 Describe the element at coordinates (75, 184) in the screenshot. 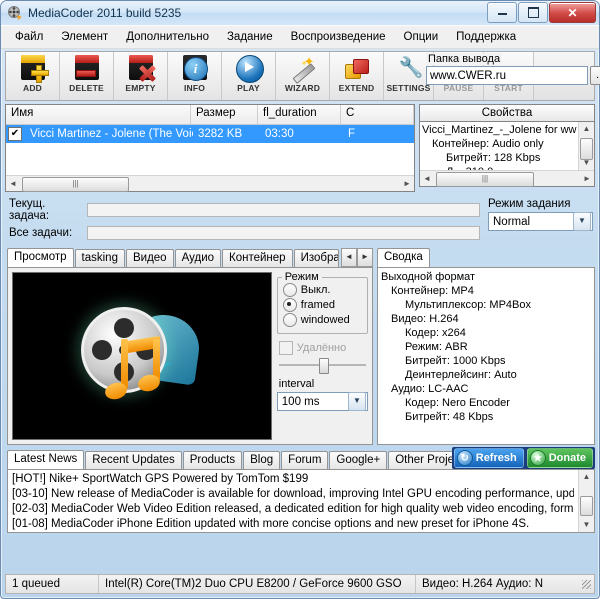

I see `hscroll-thumb: |||` at that location.